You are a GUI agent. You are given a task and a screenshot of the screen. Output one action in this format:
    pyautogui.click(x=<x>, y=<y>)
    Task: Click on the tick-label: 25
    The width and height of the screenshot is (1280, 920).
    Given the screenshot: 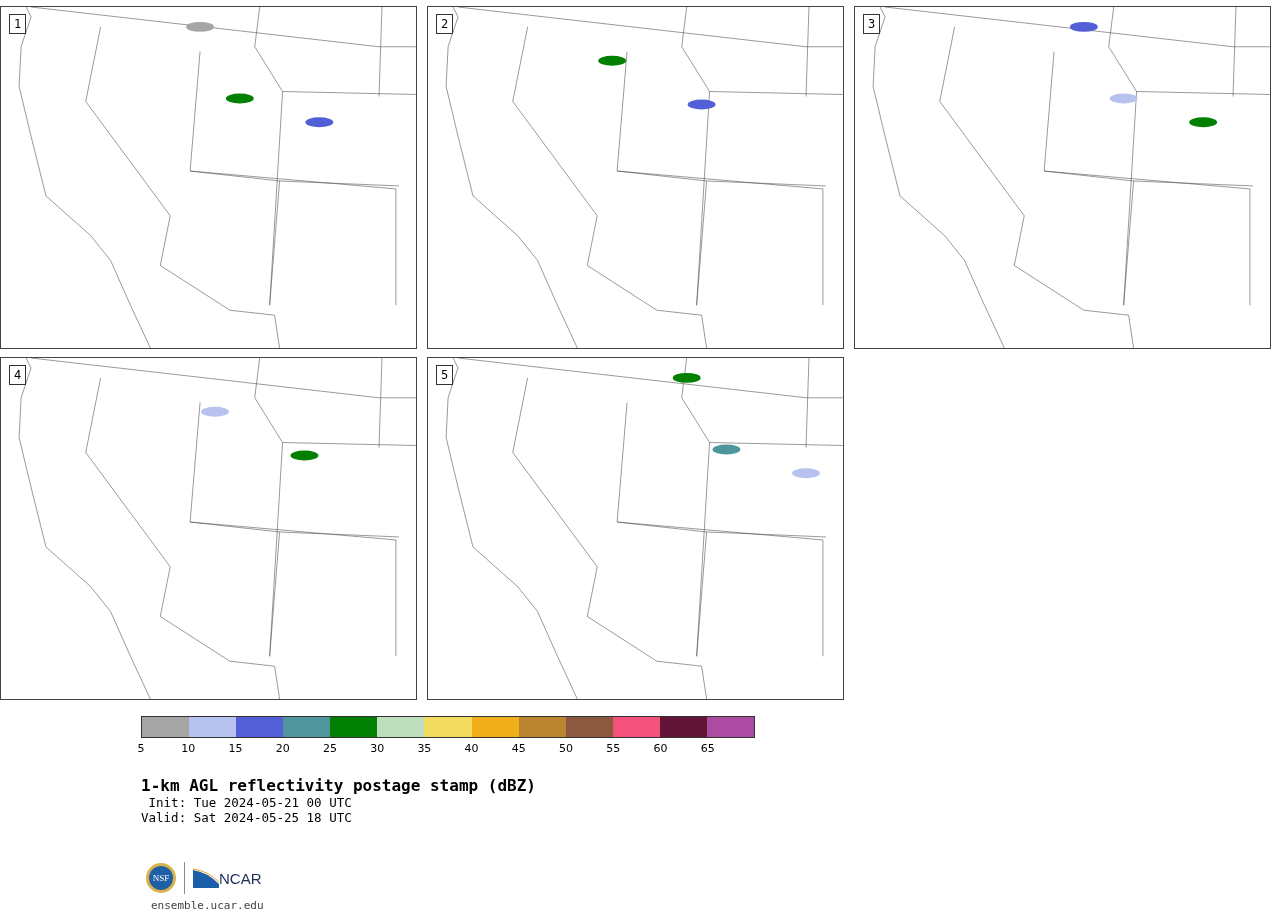 What is the action you would take?
    pyautogui.click(x=329, y=748)
    